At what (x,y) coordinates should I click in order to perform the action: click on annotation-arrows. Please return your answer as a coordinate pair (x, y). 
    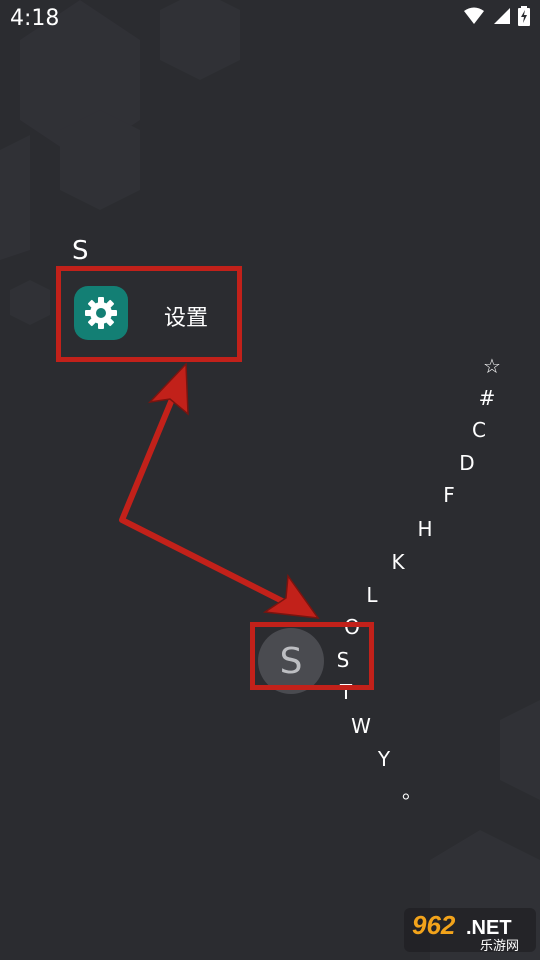
    Looking at the image, I should click on (219, 490).